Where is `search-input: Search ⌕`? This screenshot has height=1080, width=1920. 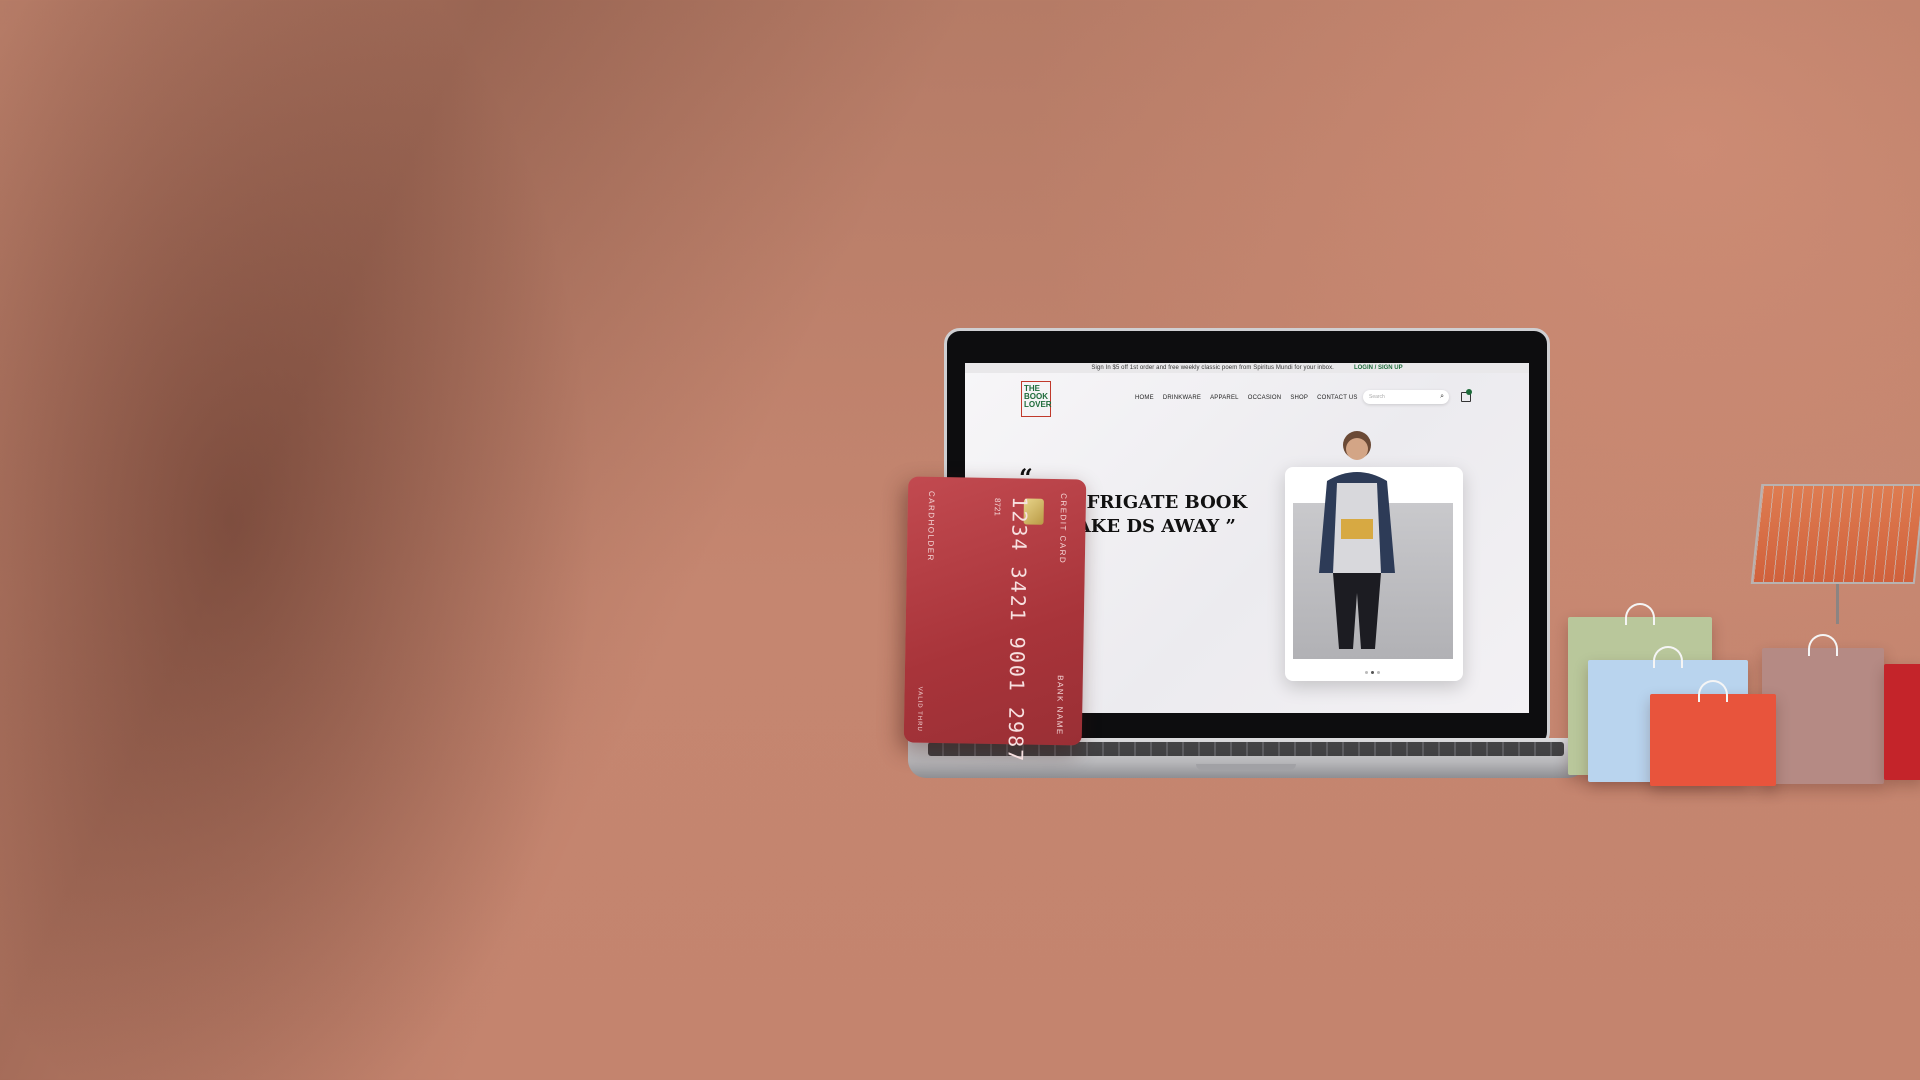 search-input: Search ⌕ is located at coordinates (1406, 397).